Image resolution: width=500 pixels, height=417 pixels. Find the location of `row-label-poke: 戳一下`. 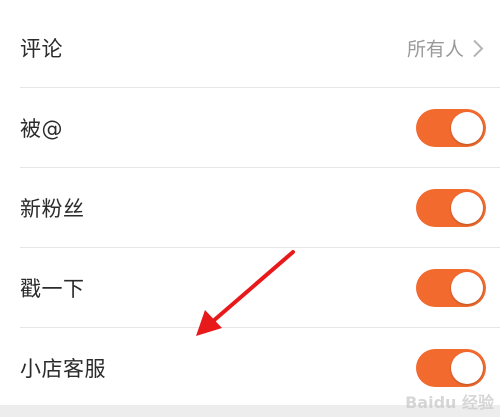

row-label-poke: 戳一下 is located at coordinates (52, 289).